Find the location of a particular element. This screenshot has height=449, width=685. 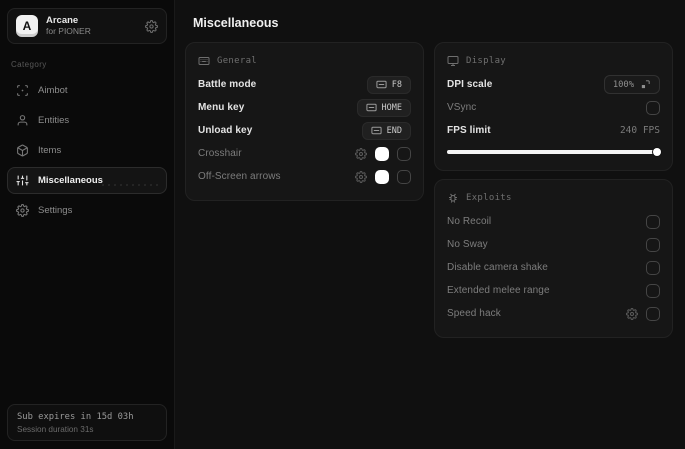

sidebar-item-settings: Settings is located at coordinates (87, 210).